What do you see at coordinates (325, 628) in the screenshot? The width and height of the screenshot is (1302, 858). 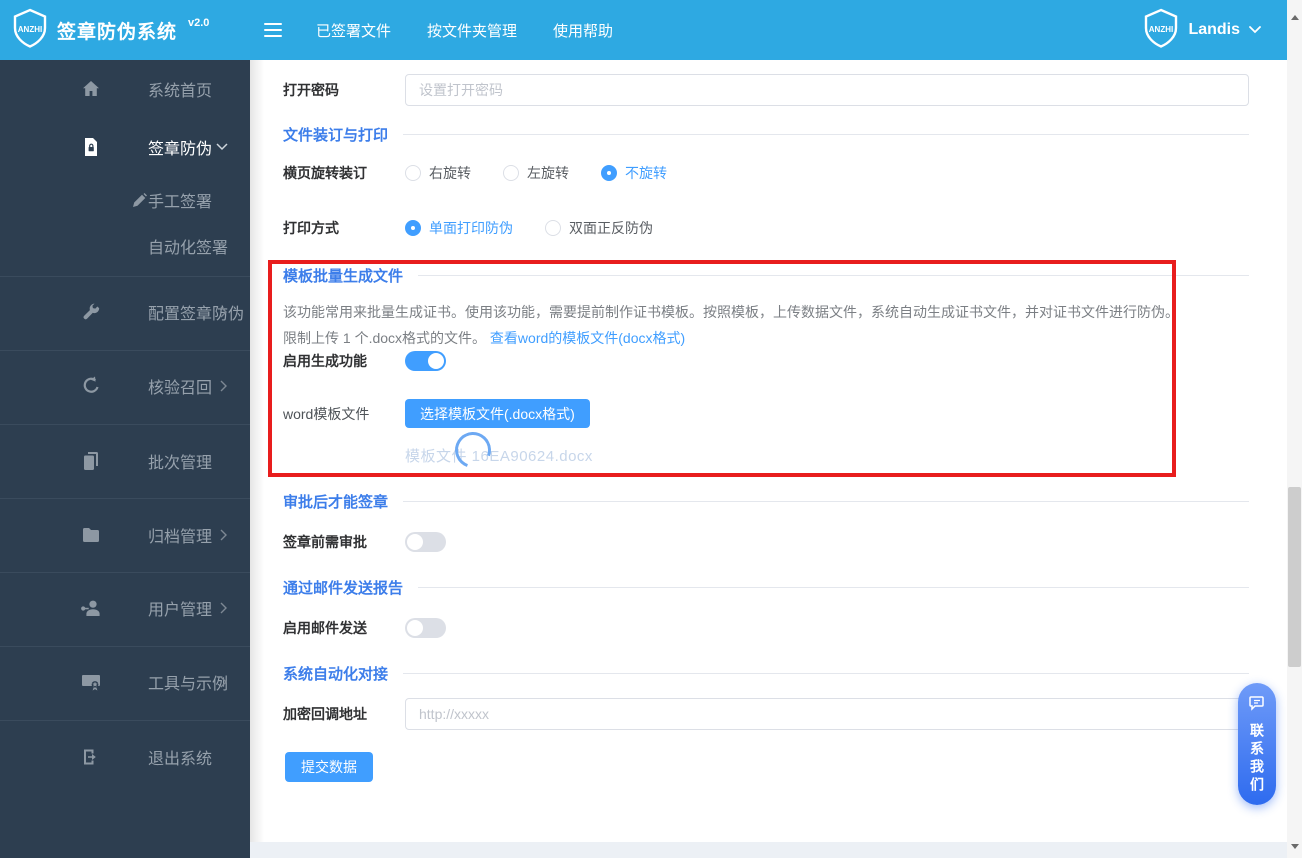 I see `mail-label: 启用邮件发送` at bounding box center [325, 628].